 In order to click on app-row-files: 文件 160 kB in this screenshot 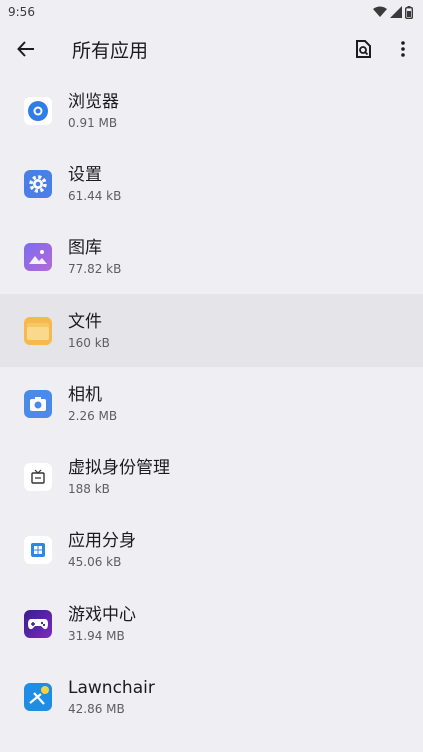, I will do `click(211, 330)`.